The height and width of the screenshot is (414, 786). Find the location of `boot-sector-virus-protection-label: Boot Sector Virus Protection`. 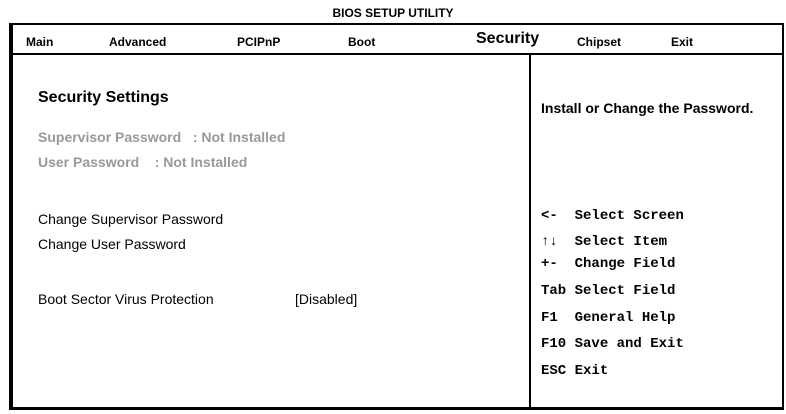

boot-sector-virus-protection-label: Boot Sector Virus Protection is located at coordinates (126, 299).